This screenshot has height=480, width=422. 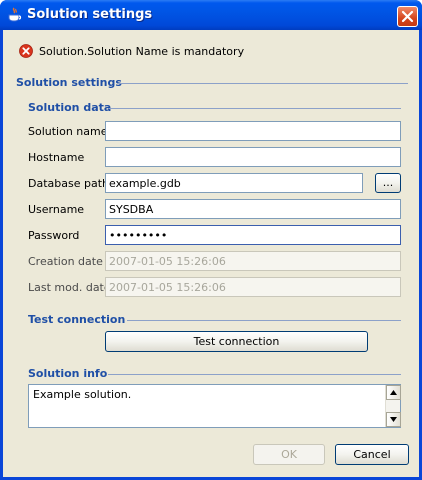 I want to click on java-cup-icon, so click(x=14, y=15).